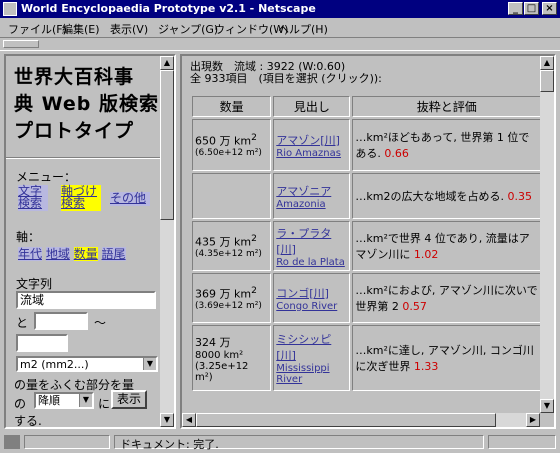 This screenshot has width=560, height=453. What do you see at coordinates (81, 29) in the screenshot?
I see `menu-edit: 編集(E)` at bounding box center [81, 29].